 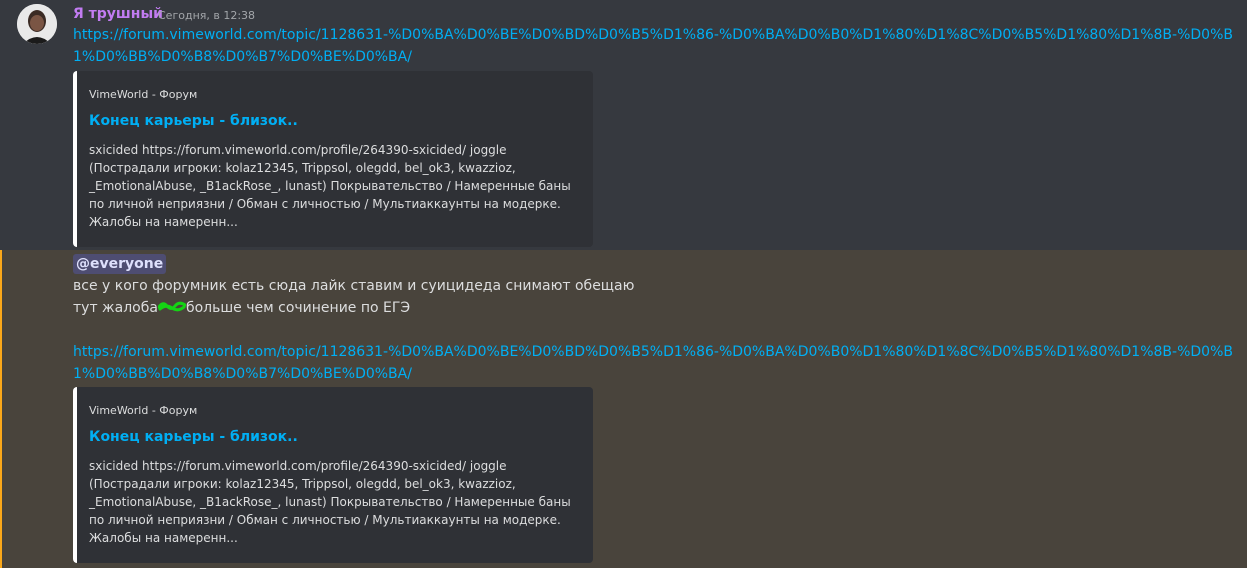 I want to click on mention-highlight-bar, so click(x=1, y=409).